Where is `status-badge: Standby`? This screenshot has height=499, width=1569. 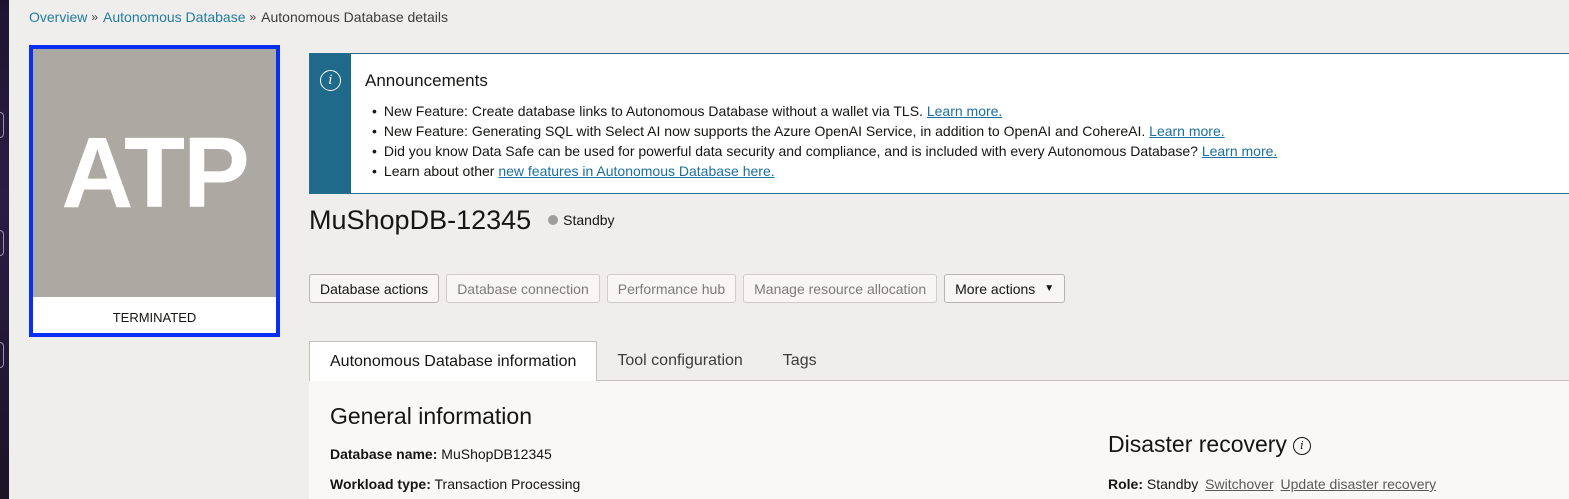
status-badge: Standby is located at coordinates (581, 219).